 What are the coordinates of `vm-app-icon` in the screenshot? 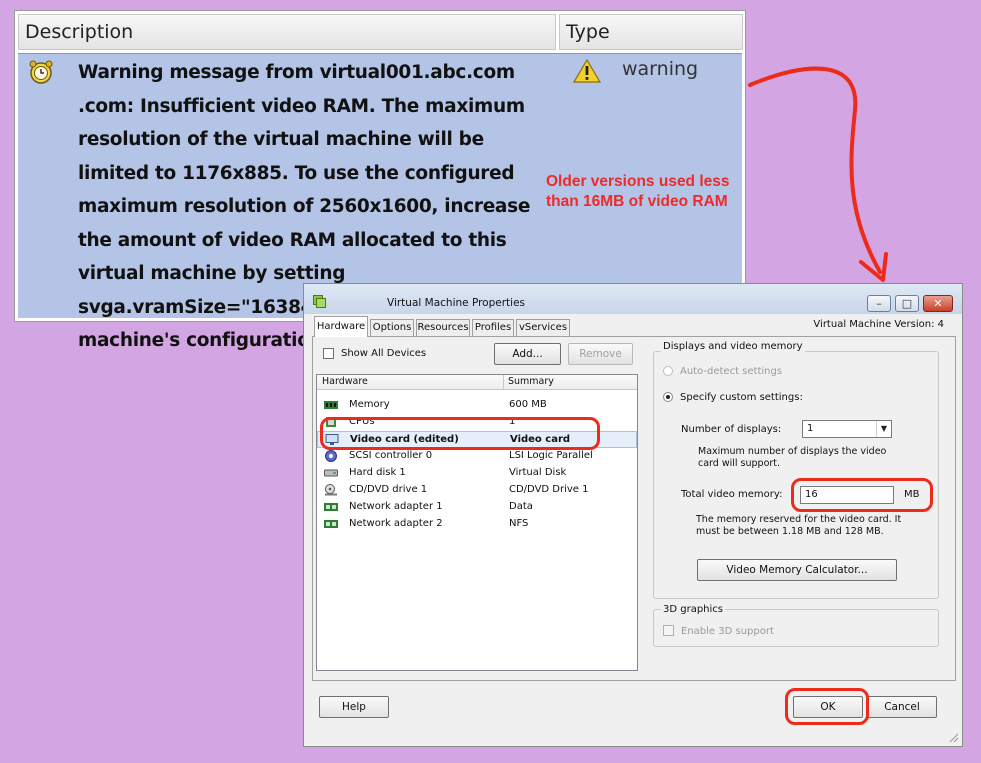 It's located at (319, 301).